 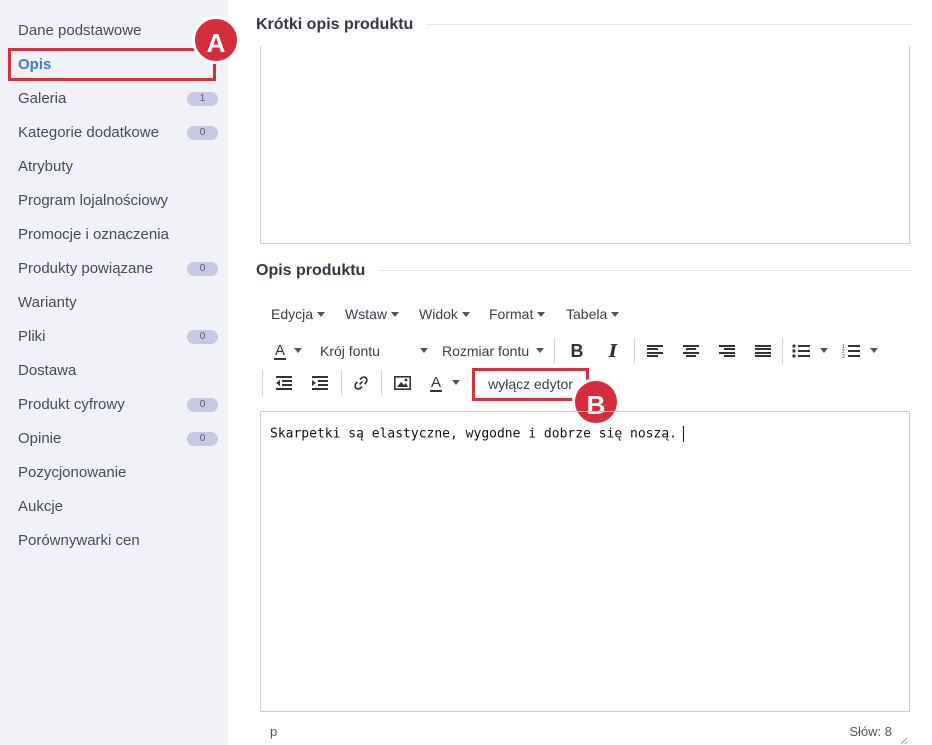 What do you see at coordinates (350, 351) in the screenshot?
I see `font-family-label: Krój fontu` at bounding box center [350, 351].